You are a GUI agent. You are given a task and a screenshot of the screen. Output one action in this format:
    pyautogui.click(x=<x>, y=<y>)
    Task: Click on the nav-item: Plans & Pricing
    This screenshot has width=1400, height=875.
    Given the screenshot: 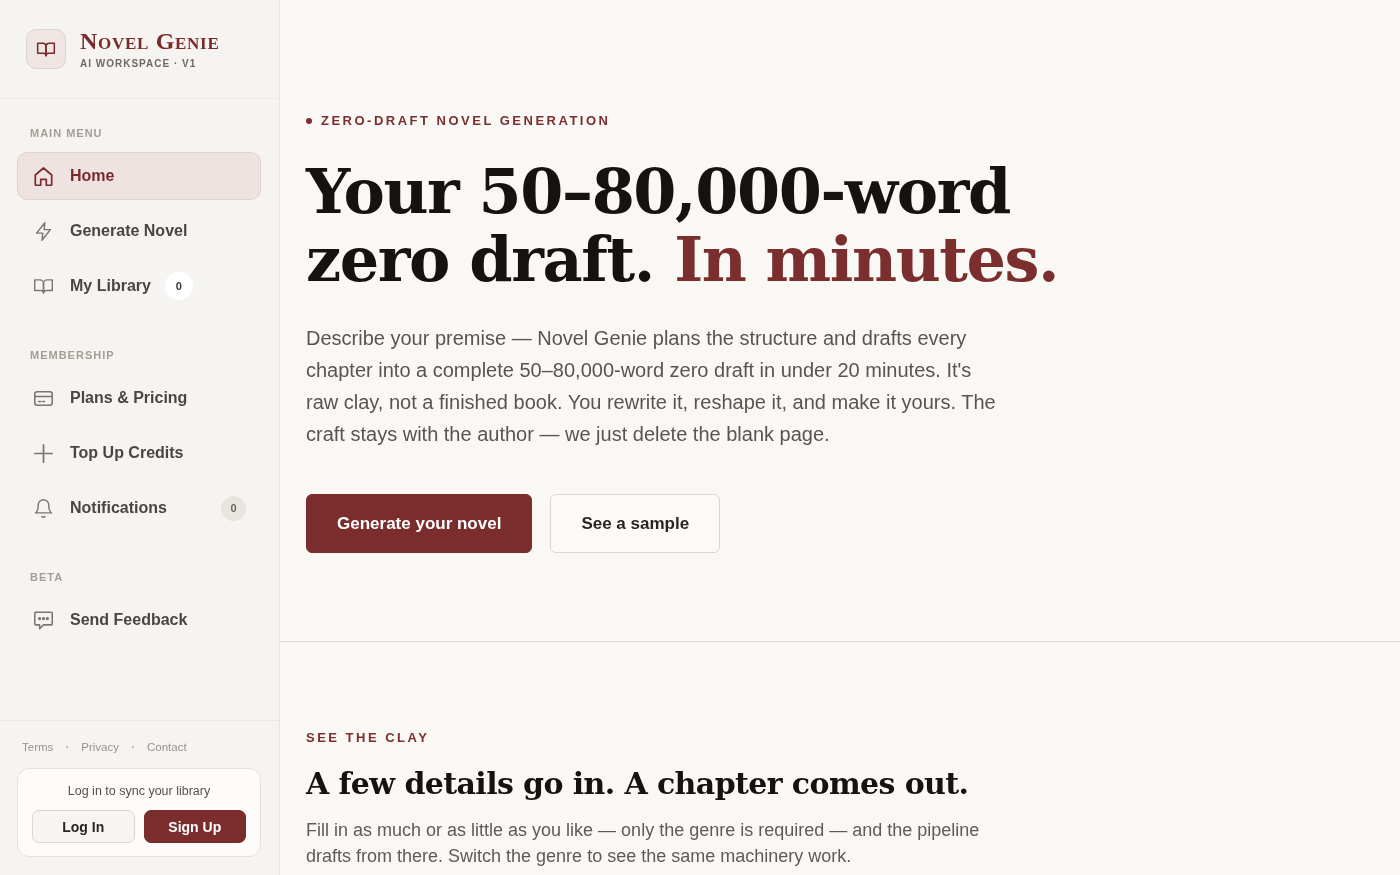 What is the action you would take?
    pyautogui.click(x=139, y=398)
    